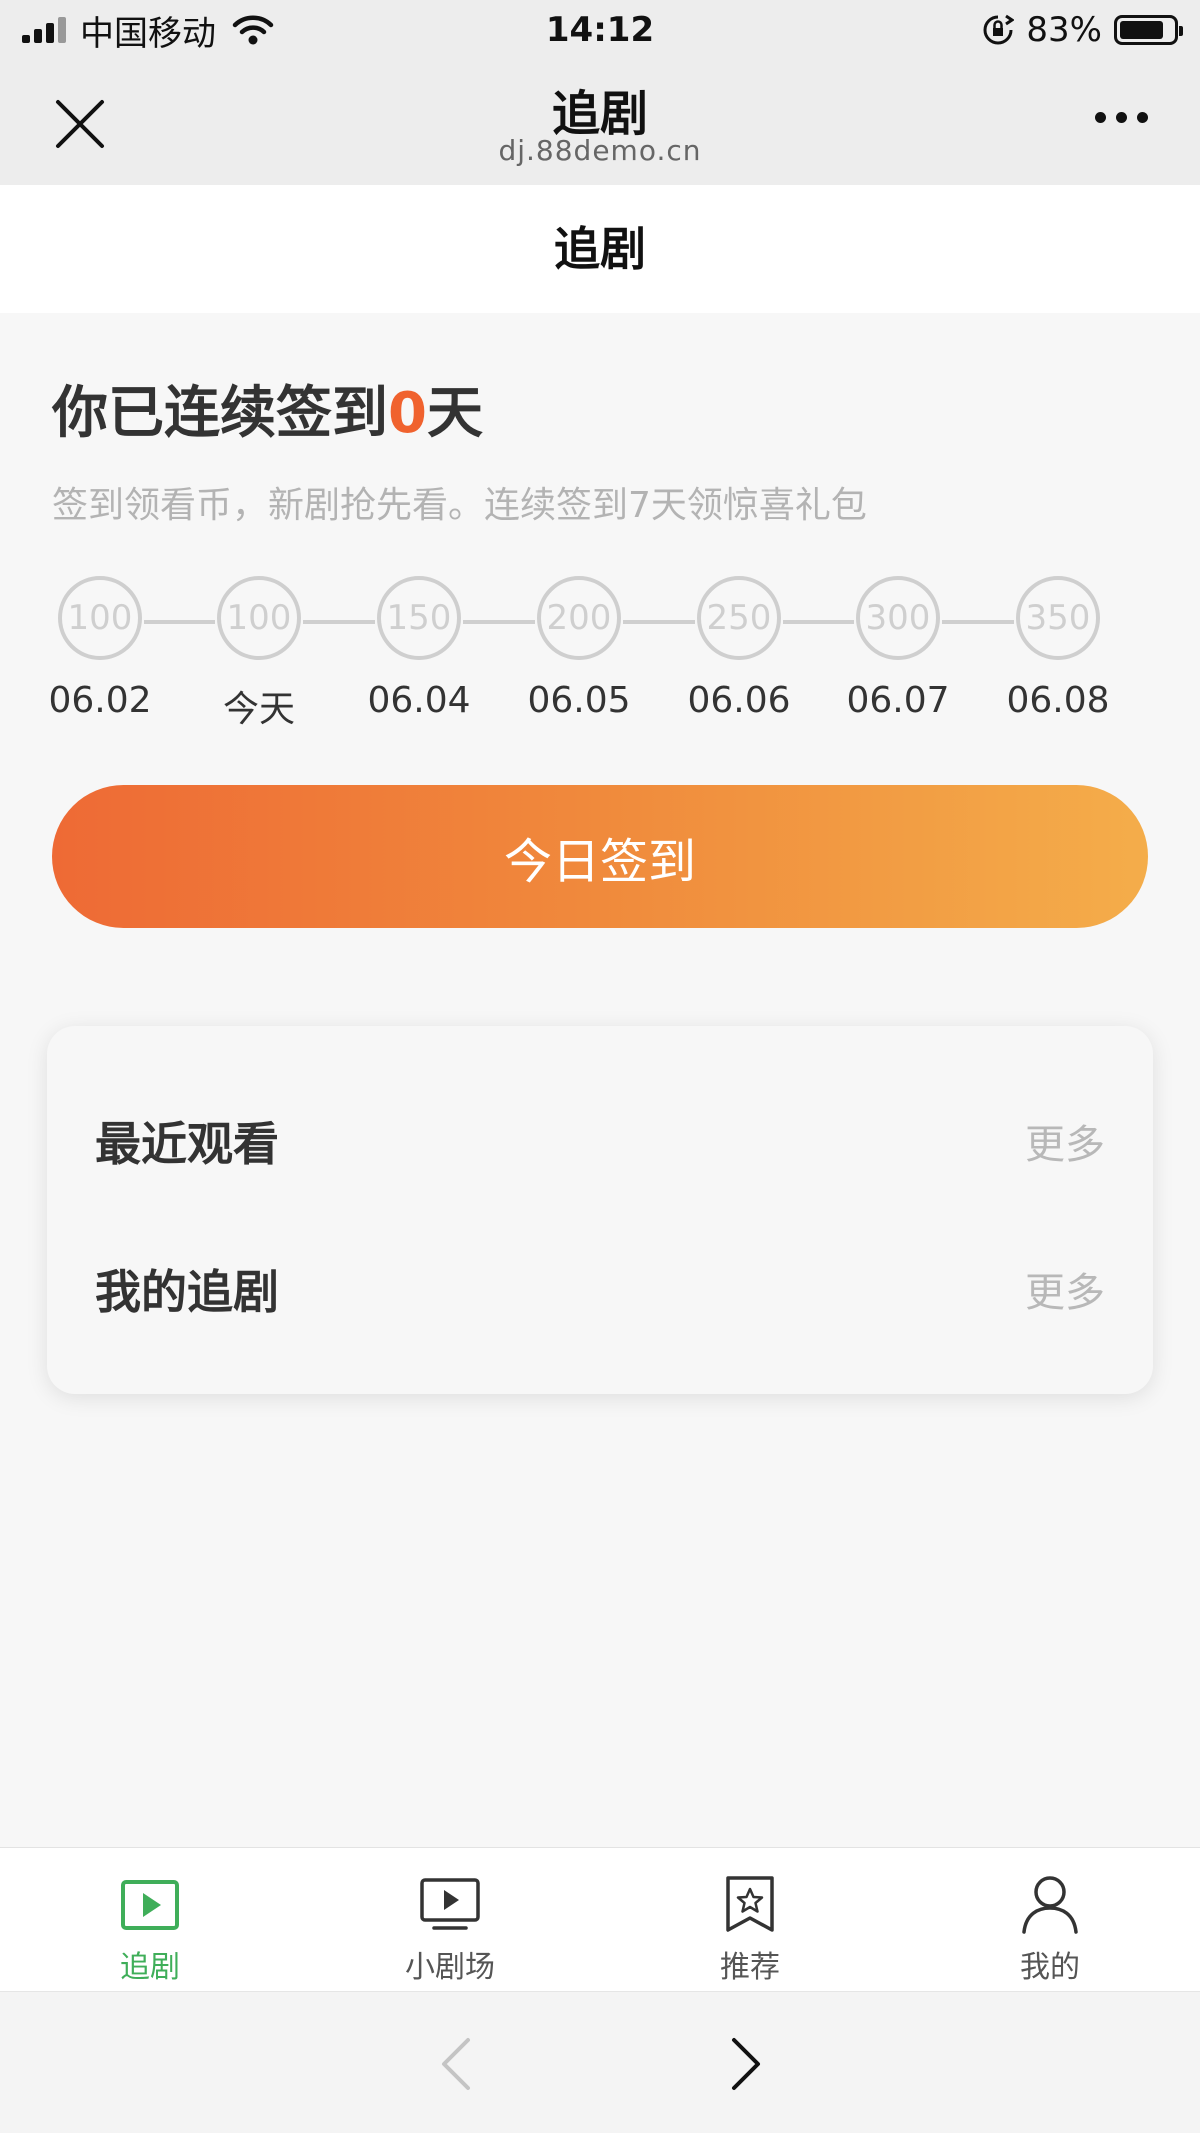 The height and width of the screenshot is (2133, 1200). I want to click on day-label: 06.05, so click(579, 700).